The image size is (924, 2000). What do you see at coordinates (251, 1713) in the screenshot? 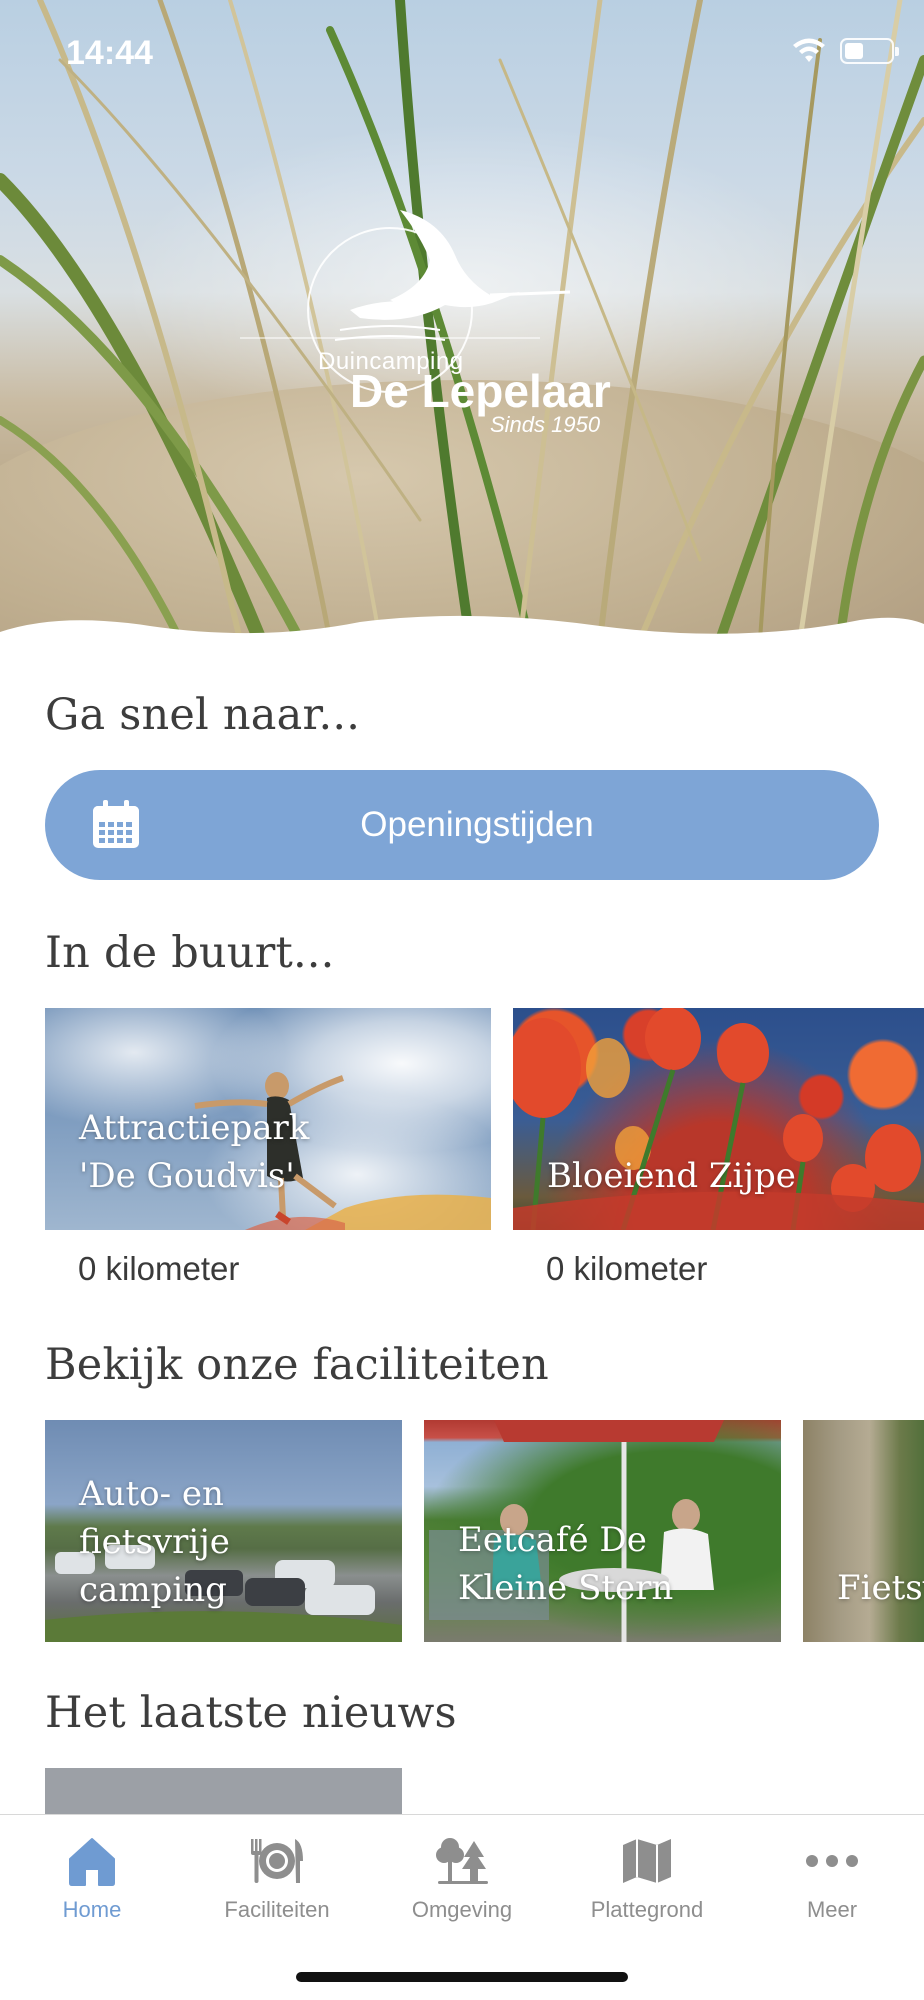
I see `news-title: Het laatste nieuws` at bounding box center [251, 1713].